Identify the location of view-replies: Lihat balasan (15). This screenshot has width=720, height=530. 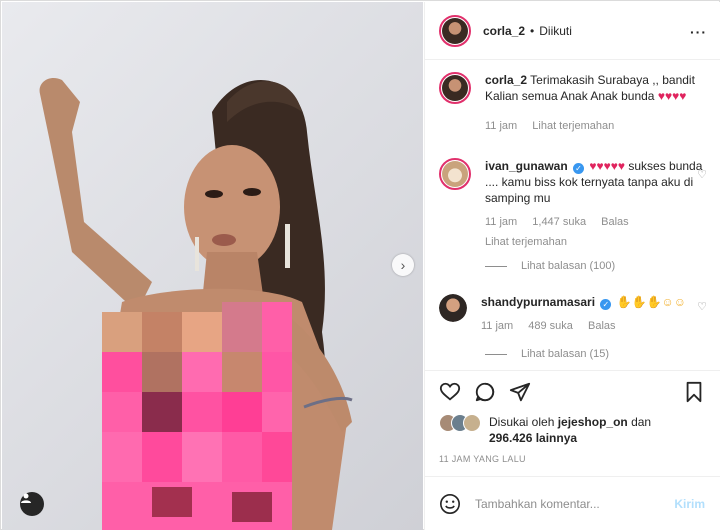
(547, 354).